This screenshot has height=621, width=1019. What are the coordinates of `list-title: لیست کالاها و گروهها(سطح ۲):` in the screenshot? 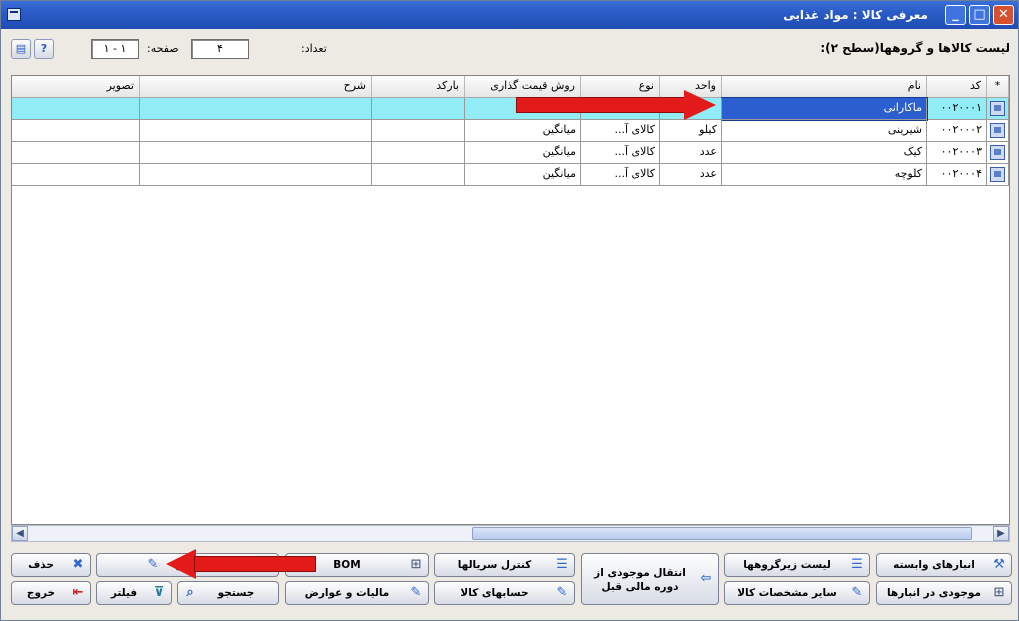 It's located at (915, 48).